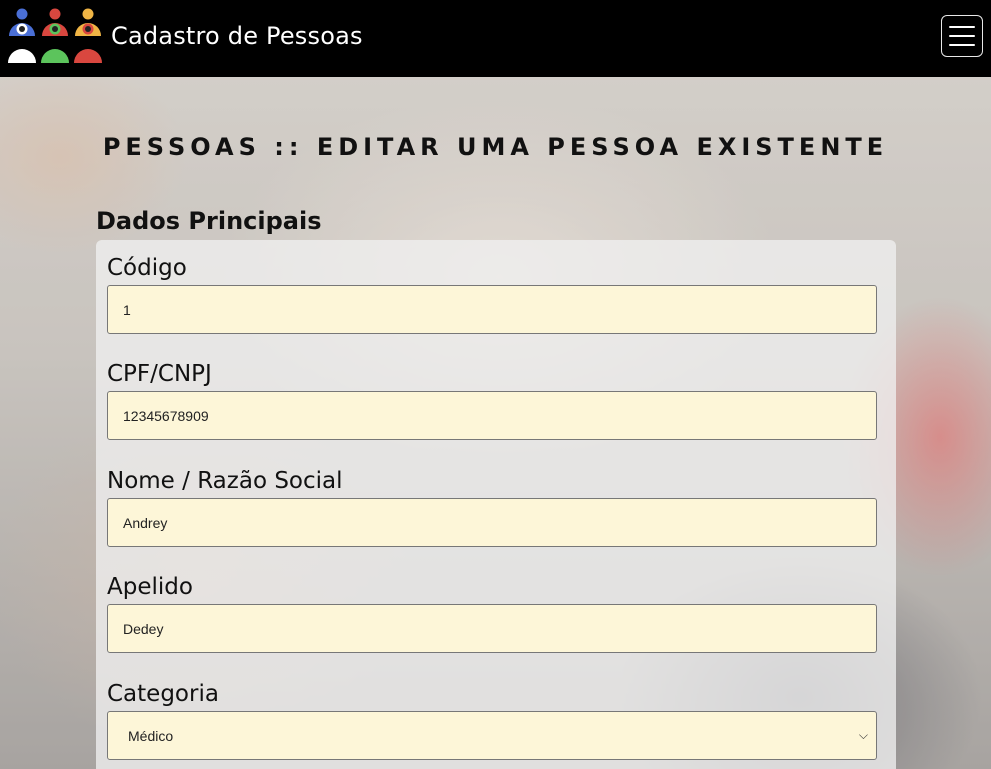 Image resolution: width=991 pixels, height=769 pixels. I want to click on categoria-label: Categoria, so click(163, 694).